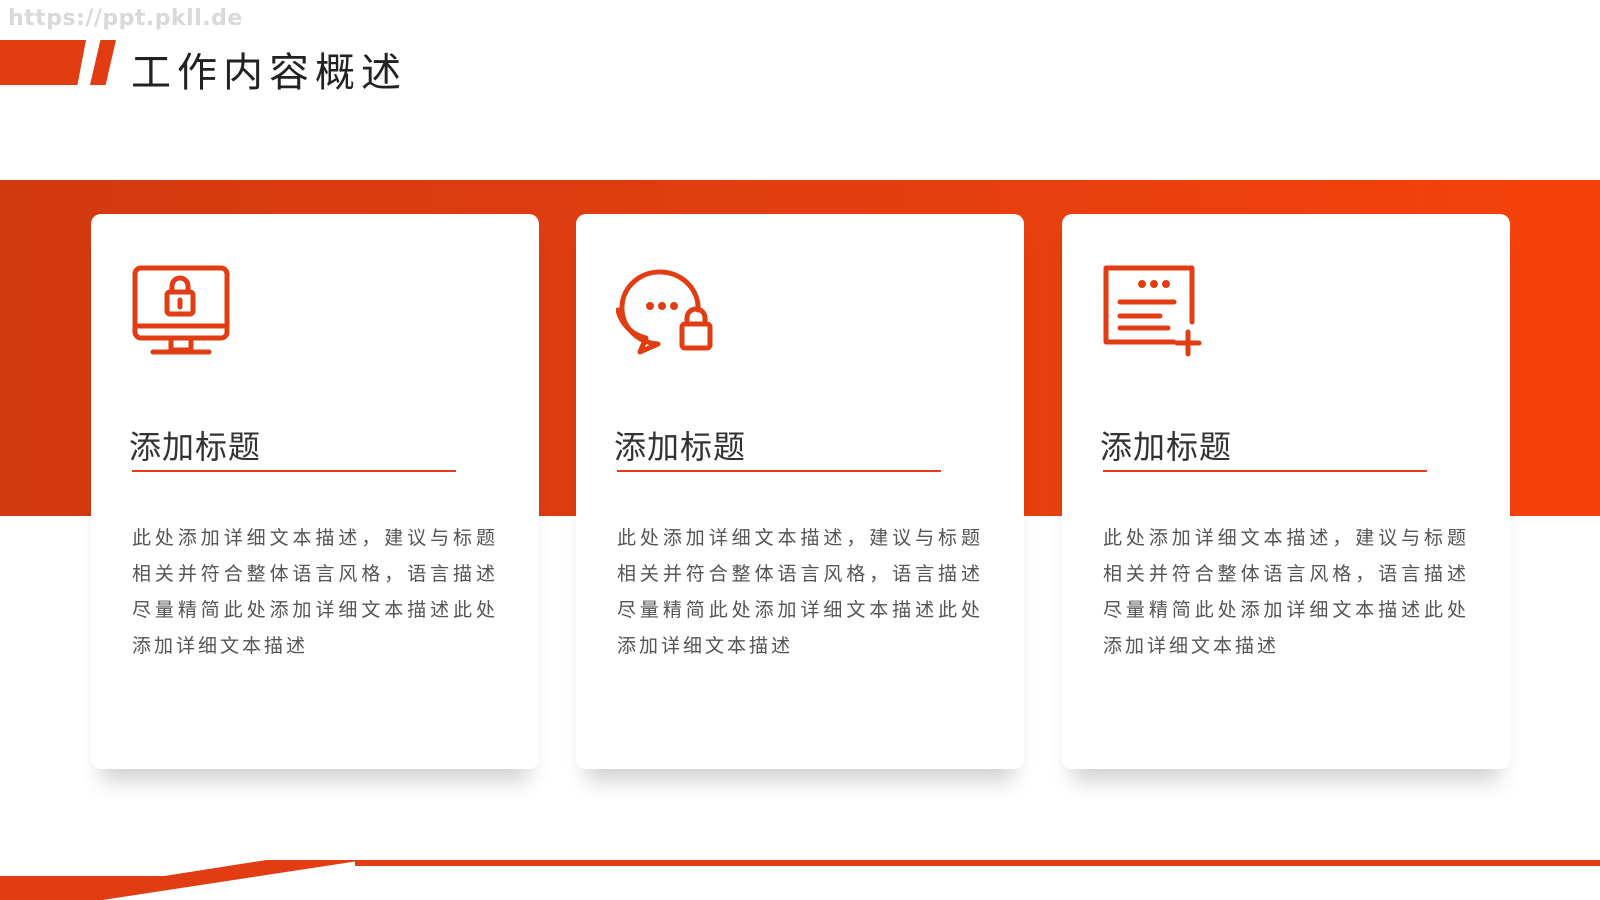 This screenshot has width=1600, height=900. What do you see at coordinates (269, 73) in the screenshot?
I see `page-title: 工作内容概述` at bounding box center [269, 73].